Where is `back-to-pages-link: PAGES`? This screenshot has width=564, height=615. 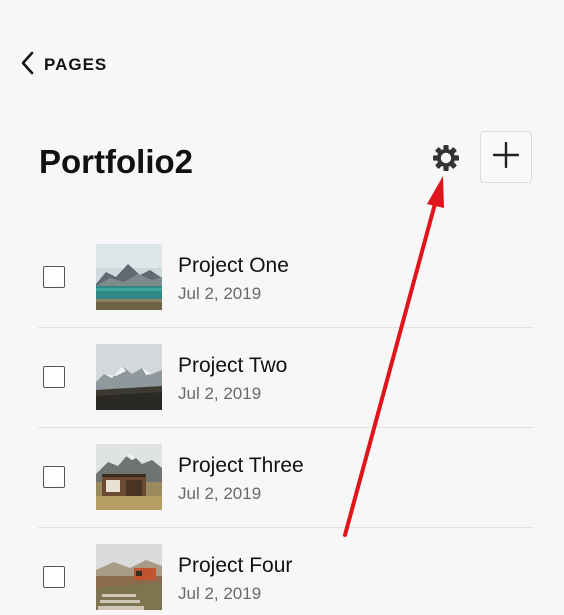 back-to-pages-link: PAGES is located at coordinates (63, 65).